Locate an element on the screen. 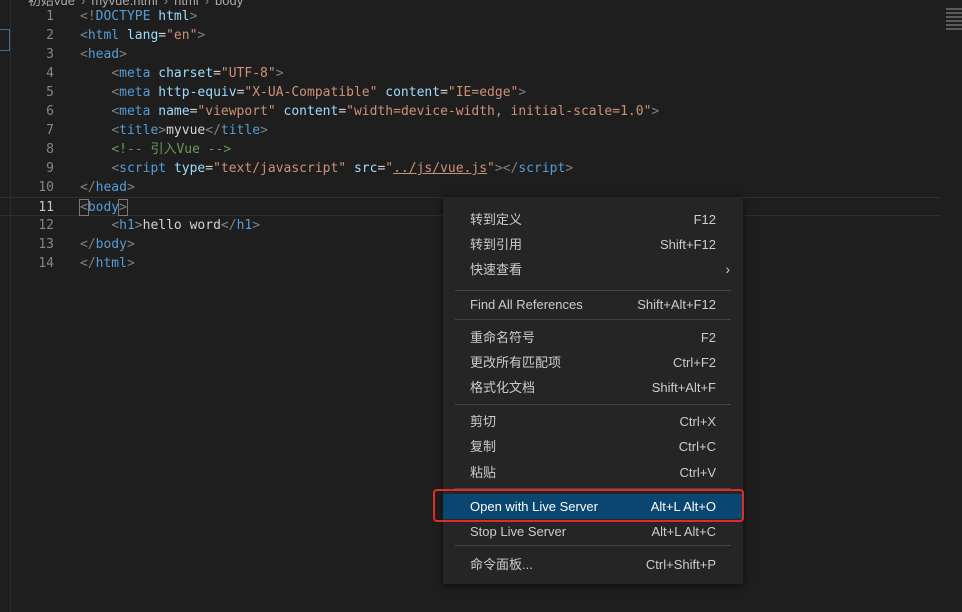  code-line: 4 <meta charset="UTF-8"> is located at coordinates (470, 73).